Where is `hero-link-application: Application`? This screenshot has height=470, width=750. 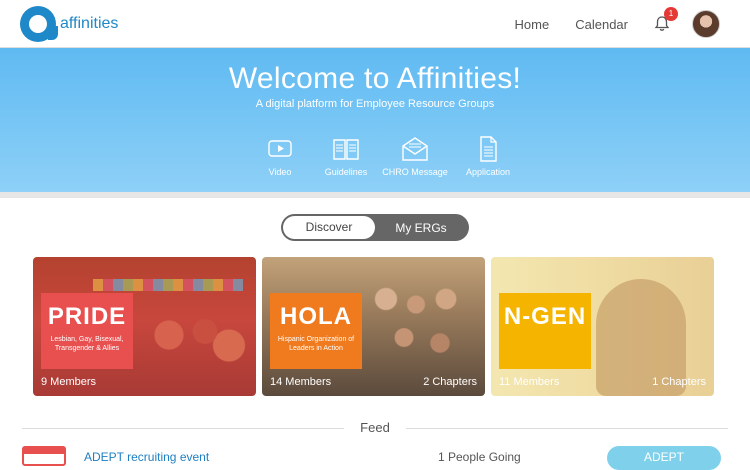
hero-link-application: Application is located at coordinates (488, 156).